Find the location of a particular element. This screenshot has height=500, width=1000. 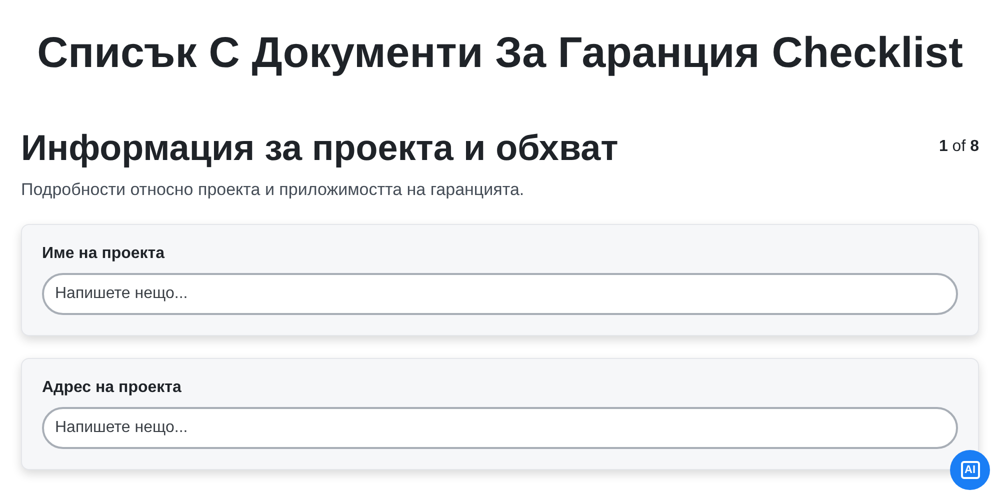

page-title: Списък С Документи За Гаранция Checklist is located at coordinates (500, 53).